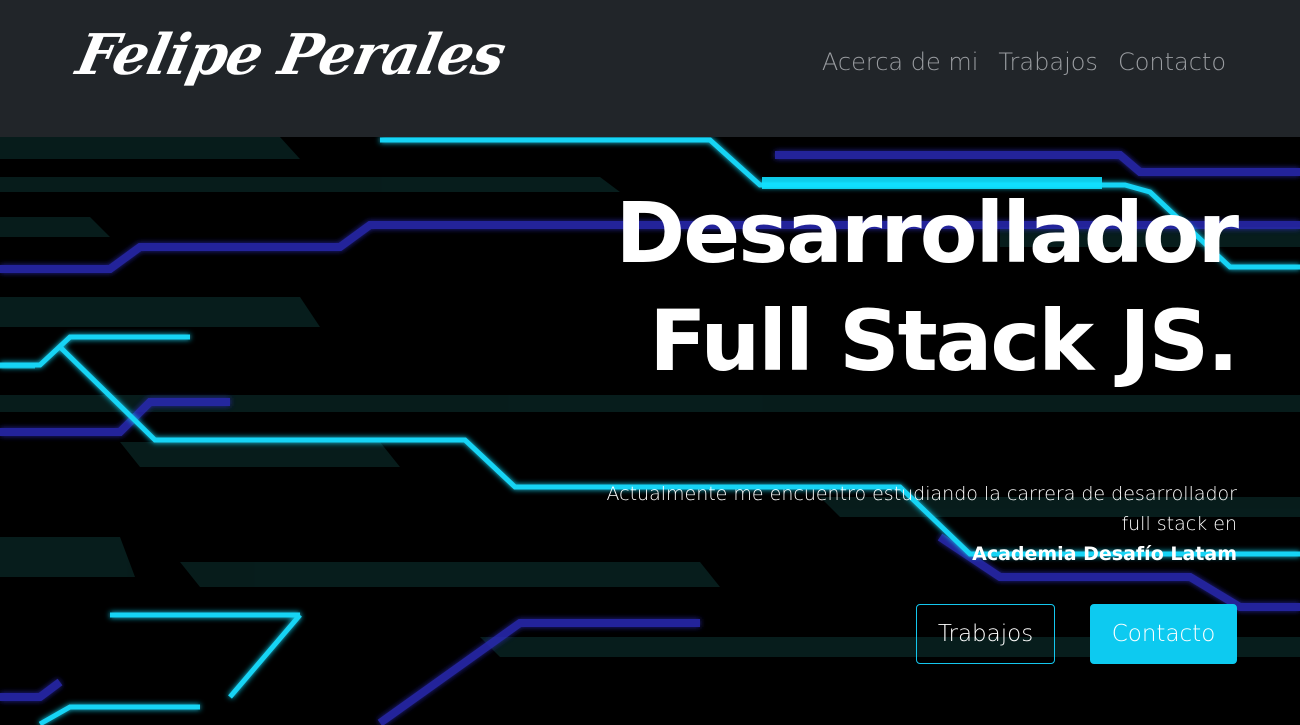 The height and width of the screenshot is (725, 1300). What do you see at coordinates (1104, 554) in the screenshot?
I see `hero-academy-name: Academia Desafío Latam` at bounding box center [1104, 554].